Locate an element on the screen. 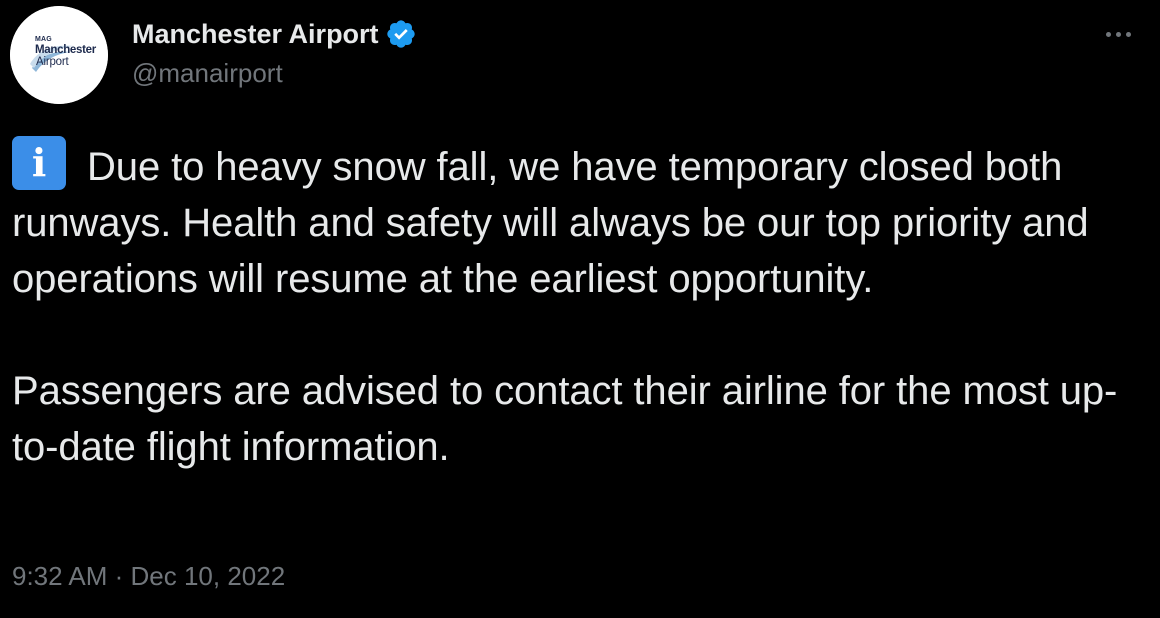 The height and width of the screenshot is (618, 1160). avatar: MAG Manchester Airport is located at coordinates (59, 55).